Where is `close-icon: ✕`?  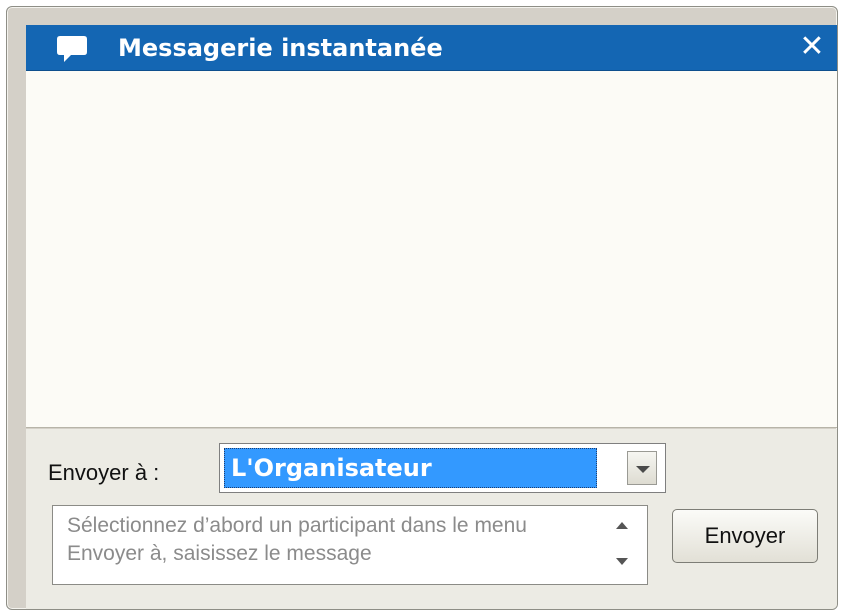
close-icon: ✕ is located at coordinates (812, 47).